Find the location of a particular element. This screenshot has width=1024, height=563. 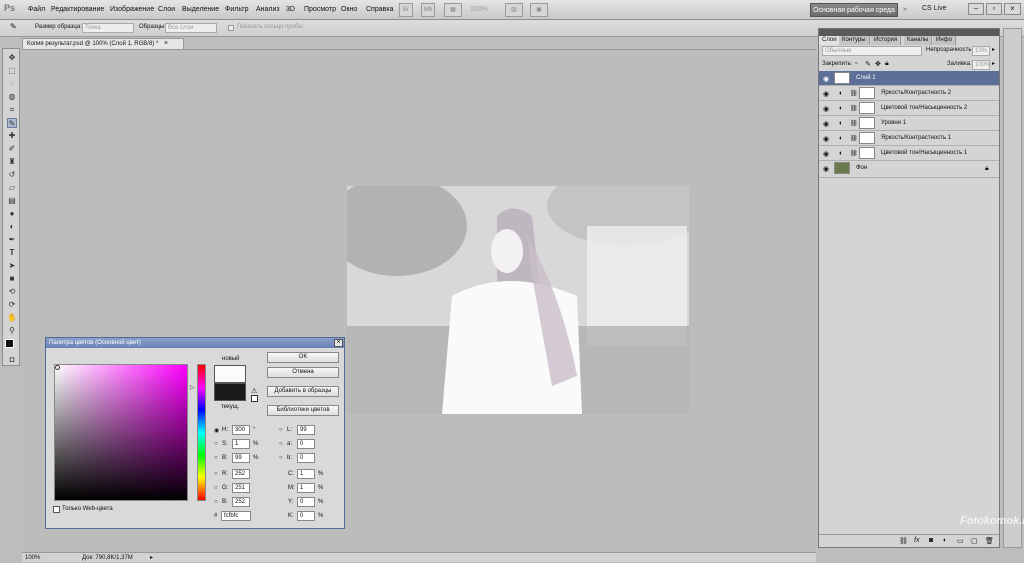

new-group-icon: ▭ is located at coordinates (960, 541).